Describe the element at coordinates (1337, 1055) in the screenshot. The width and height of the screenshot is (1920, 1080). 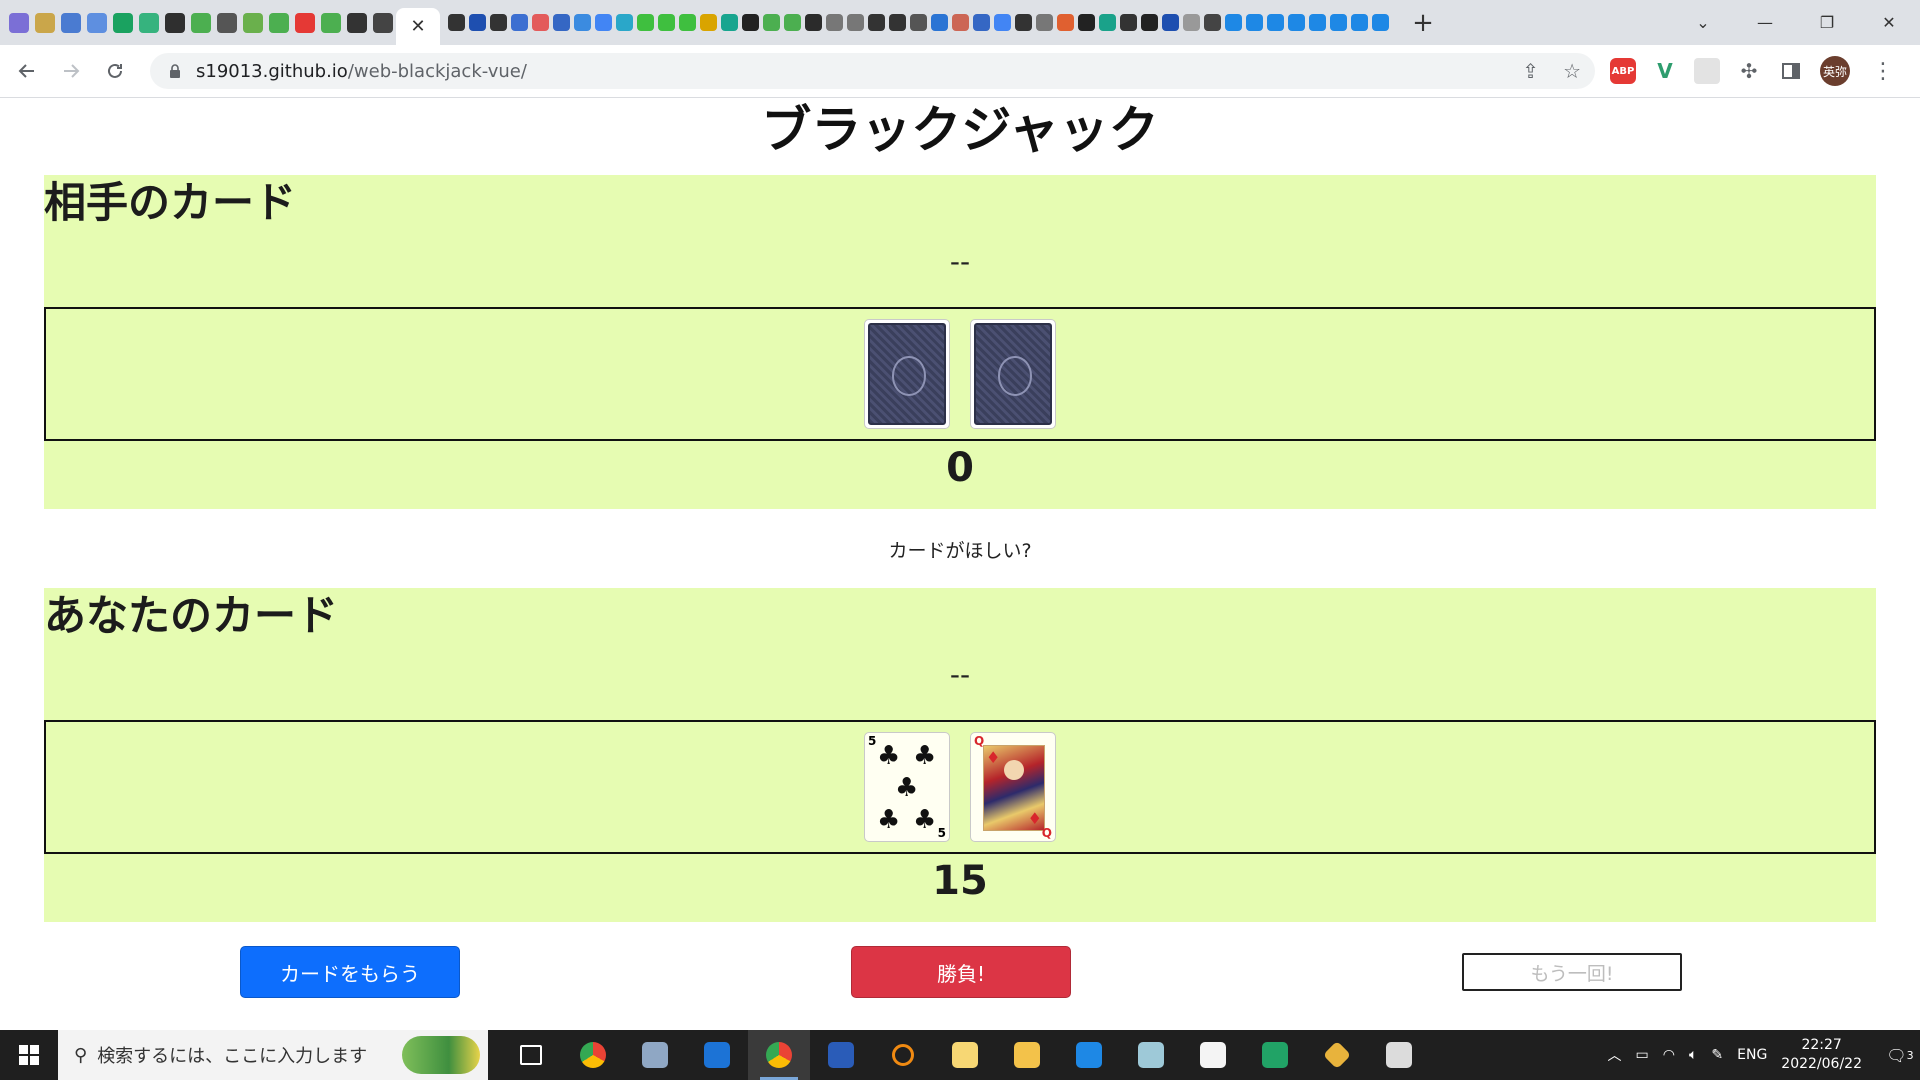
I see `taskbar-git` at that location.